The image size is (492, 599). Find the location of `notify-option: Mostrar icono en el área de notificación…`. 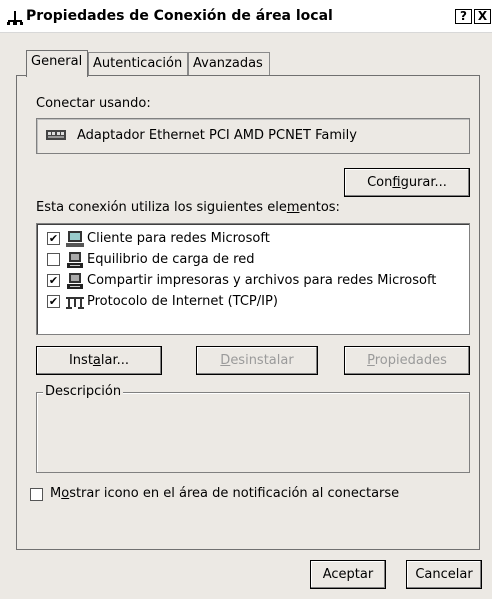

notify-option: Mostrar icono en el área de notificación… is located at coordinates (250, 496).